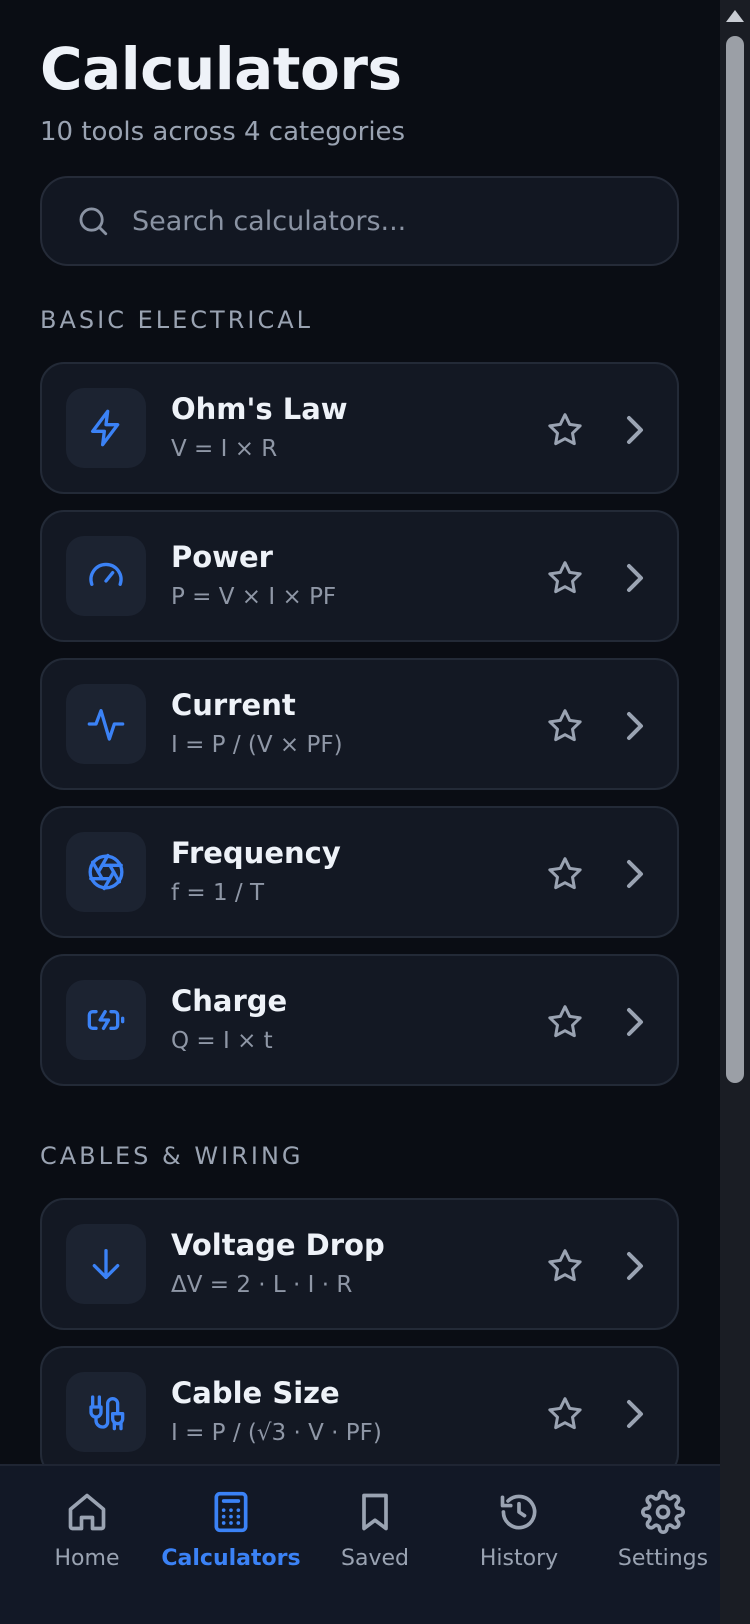  I want to click on battery-charging-icon, so click(106, 1020).